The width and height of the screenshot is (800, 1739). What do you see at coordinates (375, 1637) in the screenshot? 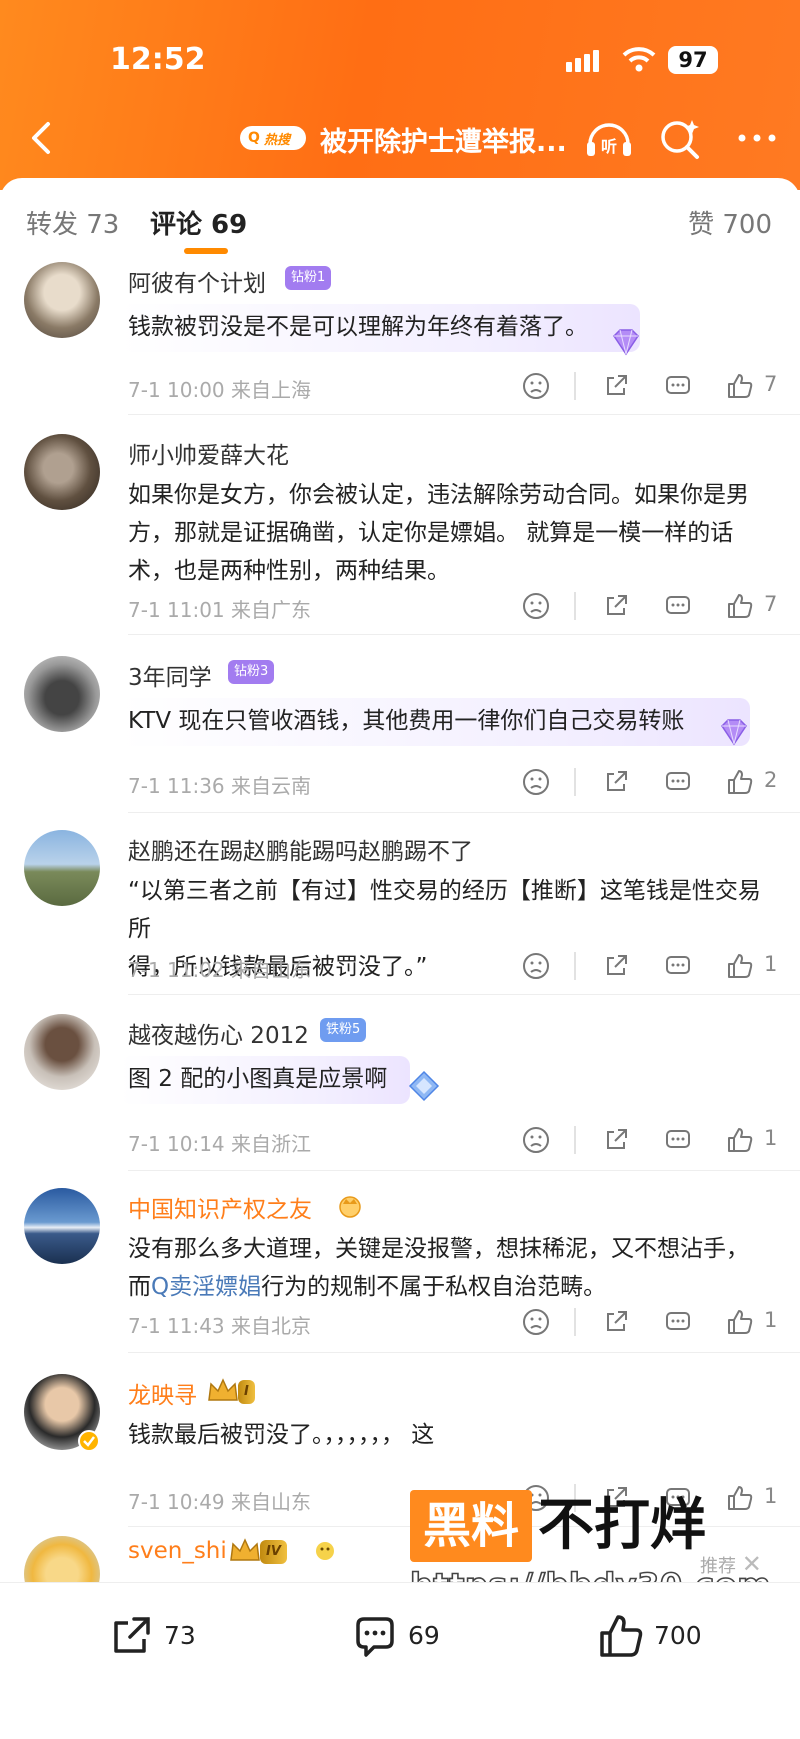
I see `comment-icon` at bounding box center [375, 1637].